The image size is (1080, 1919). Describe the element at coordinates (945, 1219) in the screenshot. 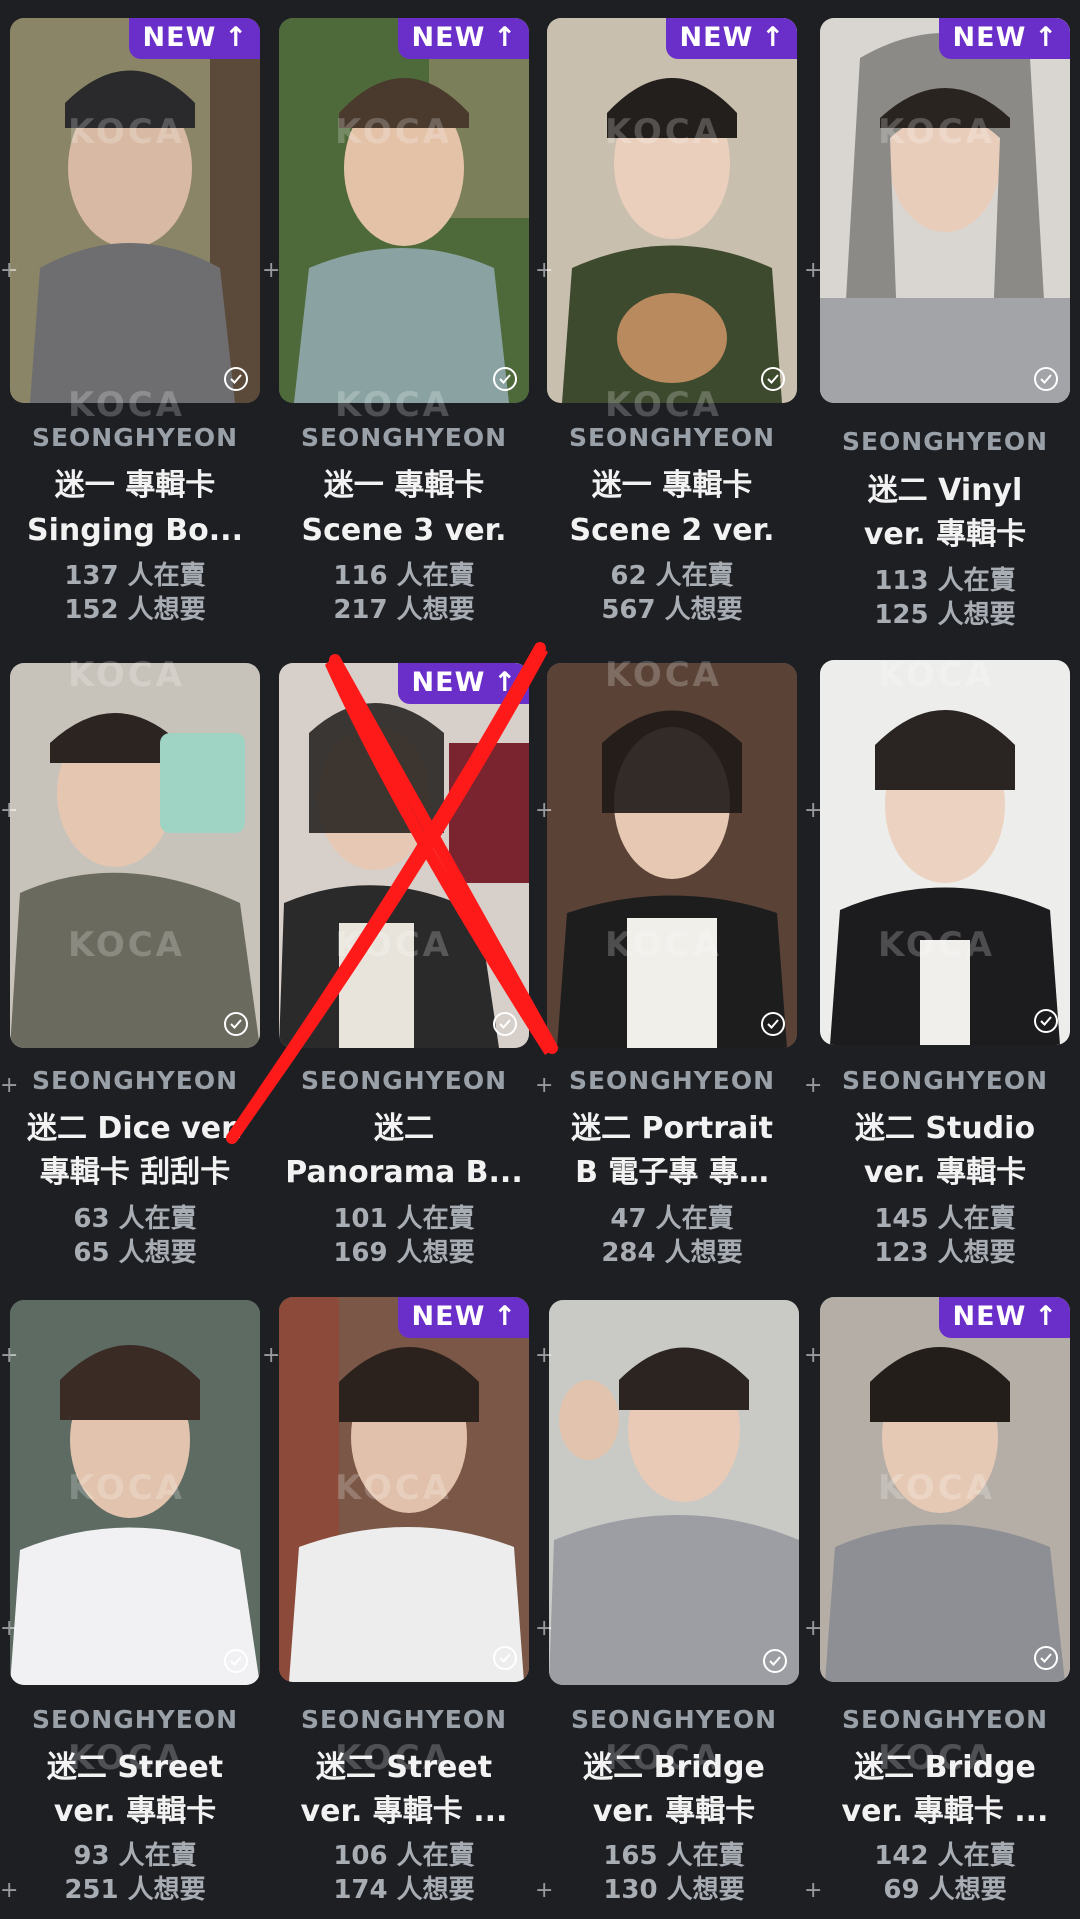

I see `selling-count: 145 人在賣` at that location.